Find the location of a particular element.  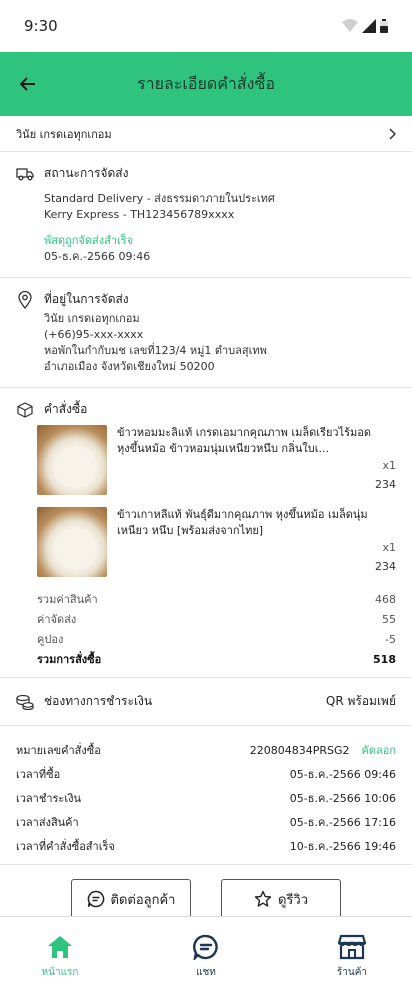

star-icon is located at coordinates (263, 898).